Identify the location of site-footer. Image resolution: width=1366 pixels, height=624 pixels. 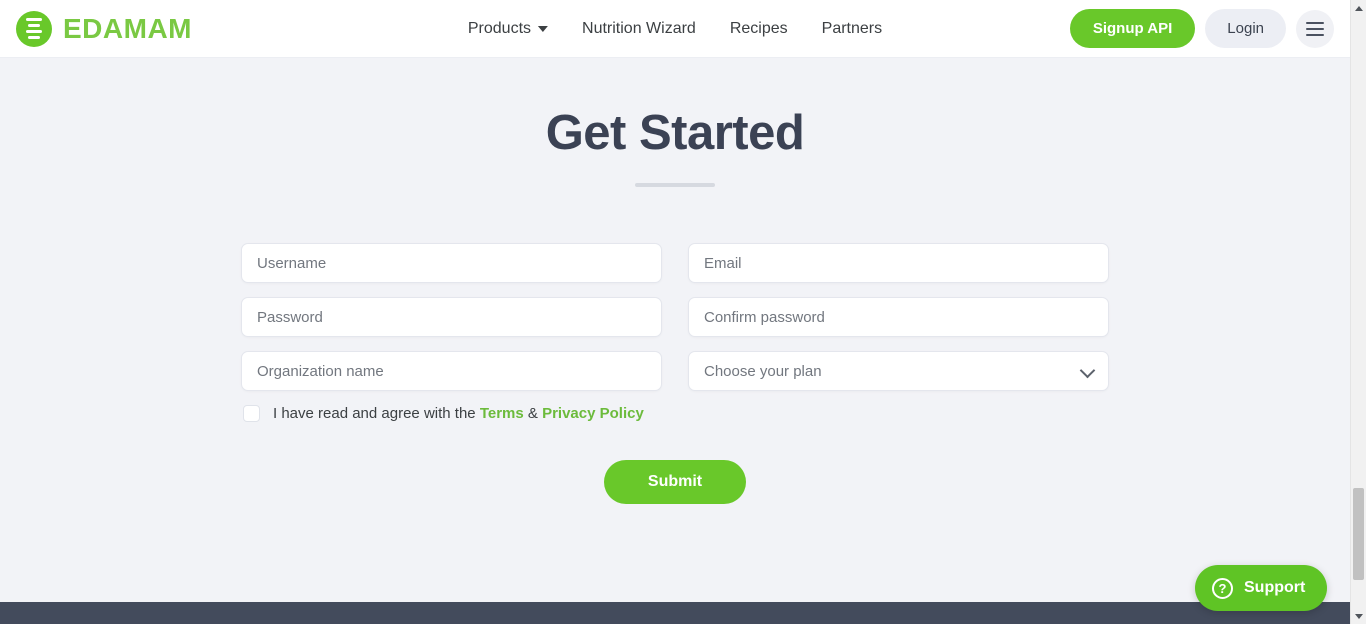
(675, 613).